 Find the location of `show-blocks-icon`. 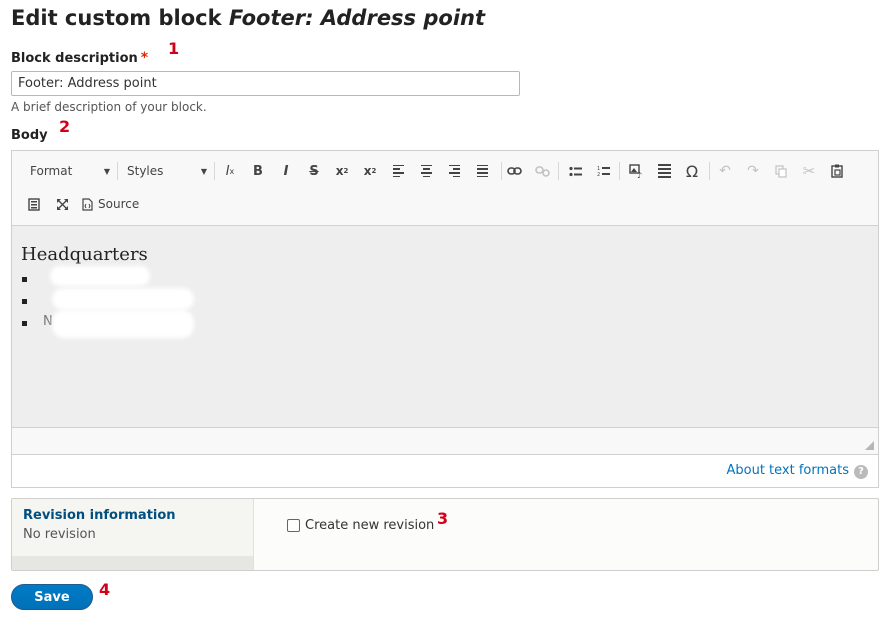

show-blocks-icon is located at coordinates (34, 204).